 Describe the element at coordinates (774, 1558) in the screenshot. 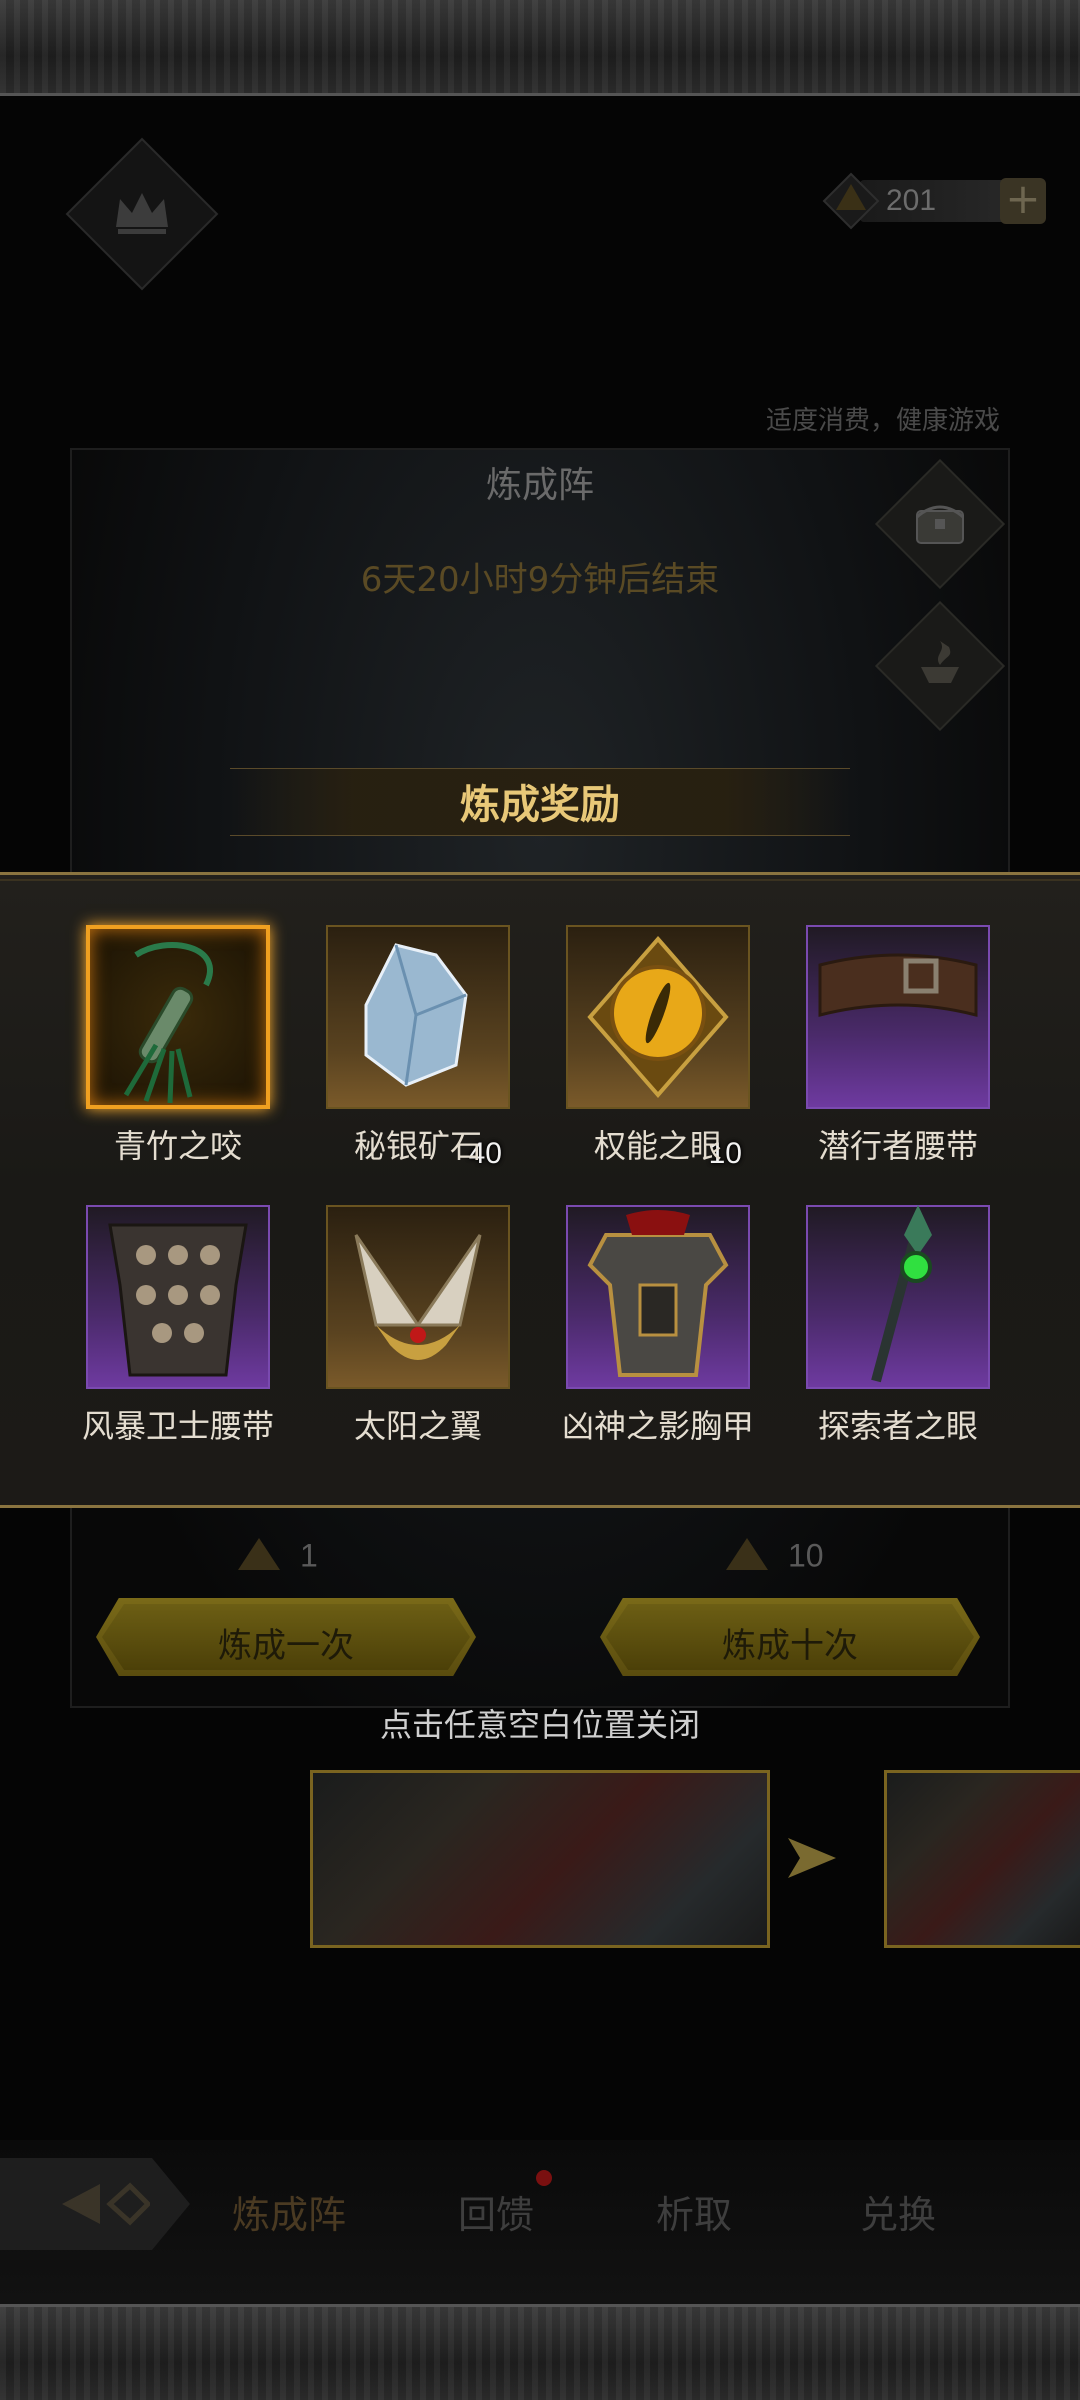

I see `craft-ten-cost: 10` at that location.